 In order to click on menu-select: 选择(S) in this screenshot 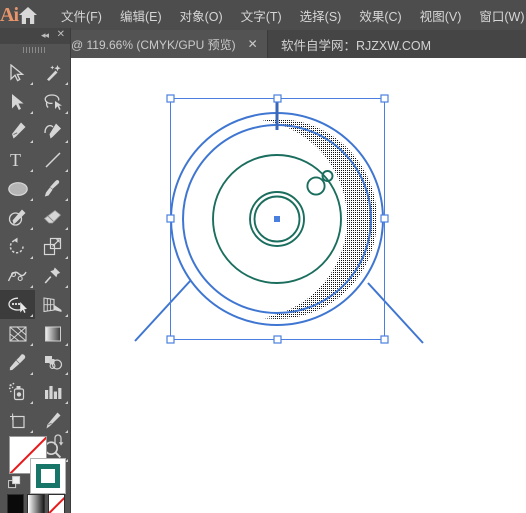, I will do `click(321, 15)`.